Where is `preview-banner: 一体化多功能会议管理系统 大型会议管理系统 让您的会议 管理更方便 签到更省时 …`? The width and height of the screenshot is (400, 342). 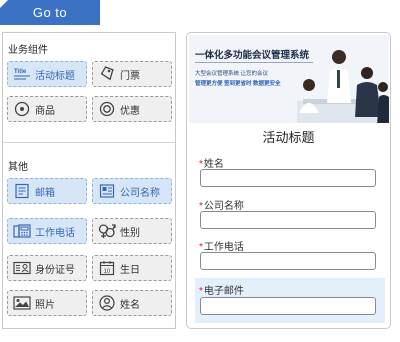
preview-banner: 一体化多功能会议管理系统 大型会议管理系统 让您的会议 管理更方便 签到更省时 … is located at coordinates (289, 79).